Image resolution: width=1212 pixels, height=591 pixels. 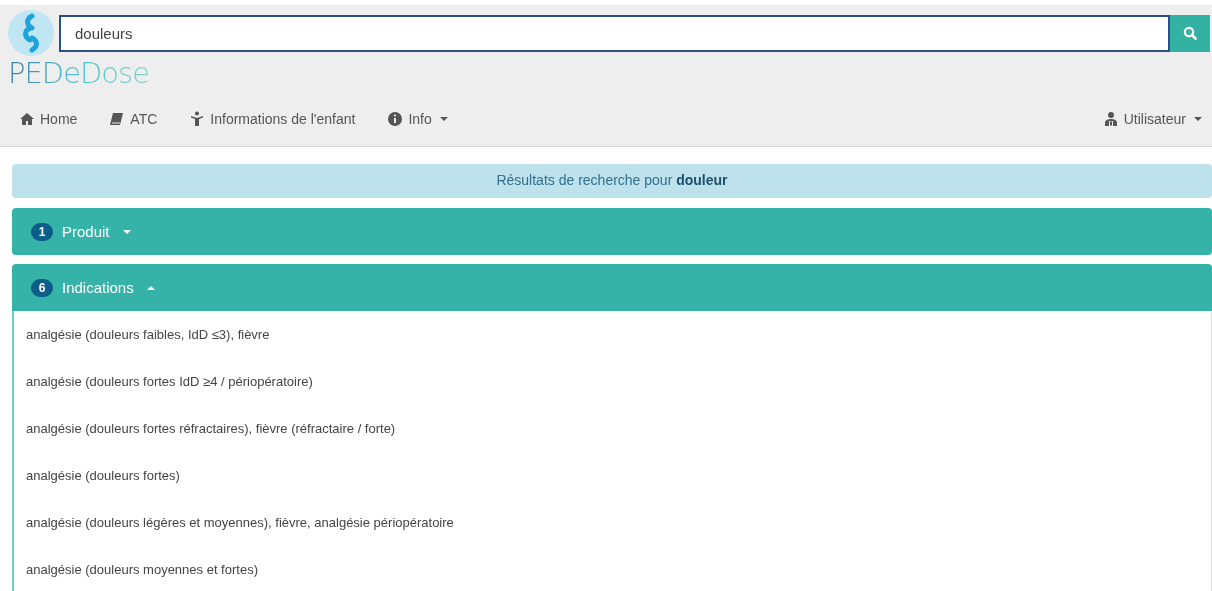 What do you see at coordinates (612, 287) in the screenshot?
I see `panel-header: 6 Indications` at bounding box center [612, 287].